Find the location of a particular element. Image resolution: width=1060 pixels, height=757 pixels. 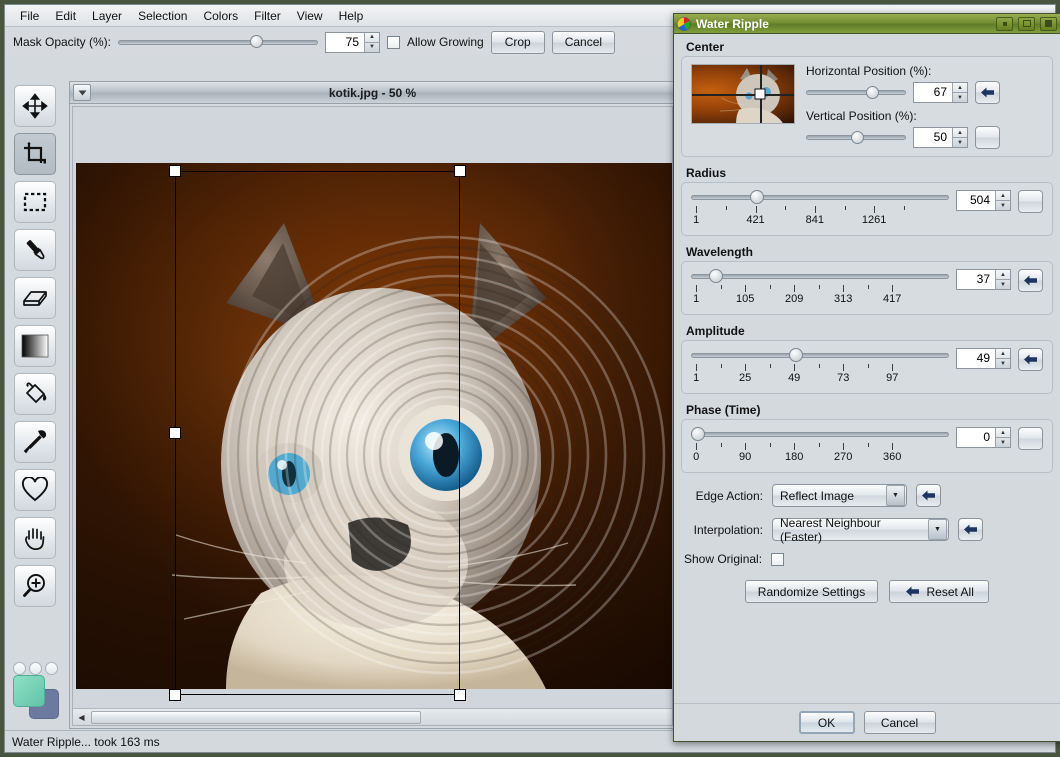

crop-tool is located at coordinates (35, 154).